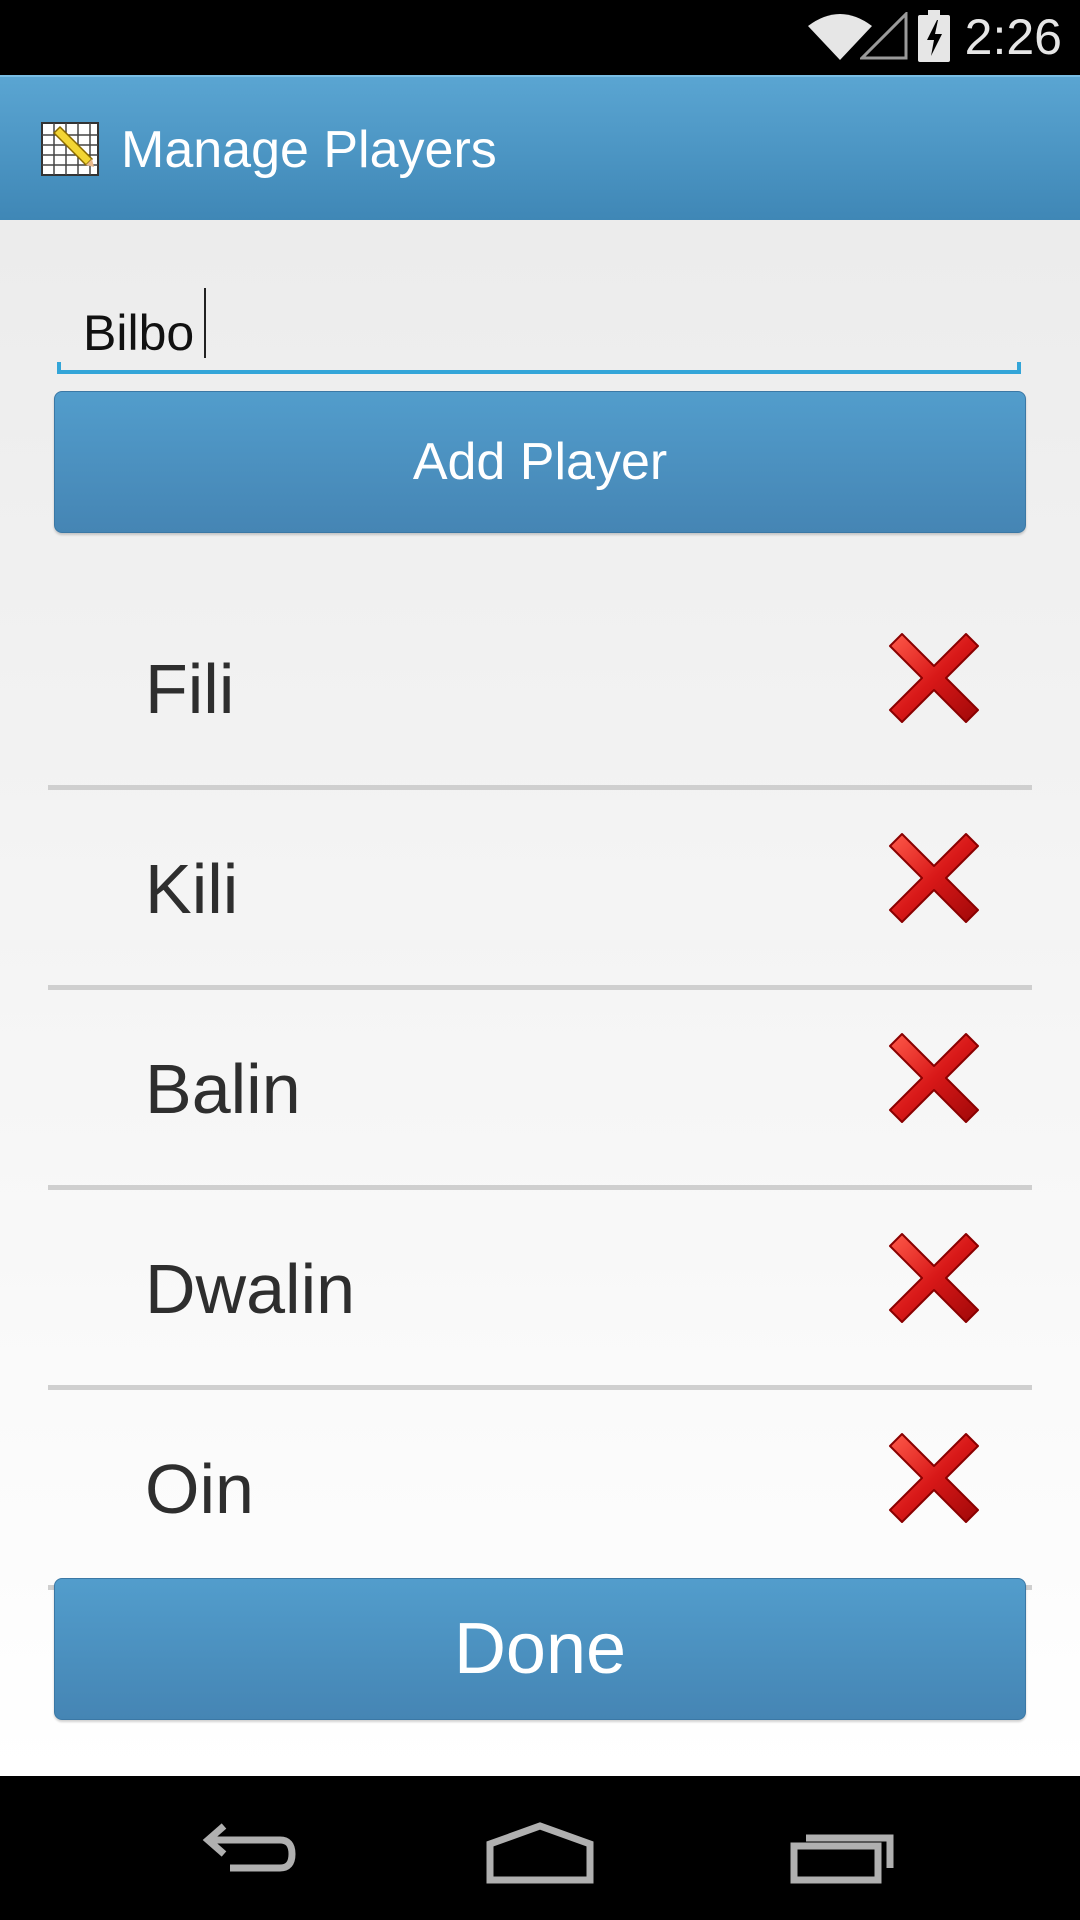  What do you see at coordinates (540, 37) in the screenshot?
I see `status-bar: 2:26` at bounding box center [540, 37].